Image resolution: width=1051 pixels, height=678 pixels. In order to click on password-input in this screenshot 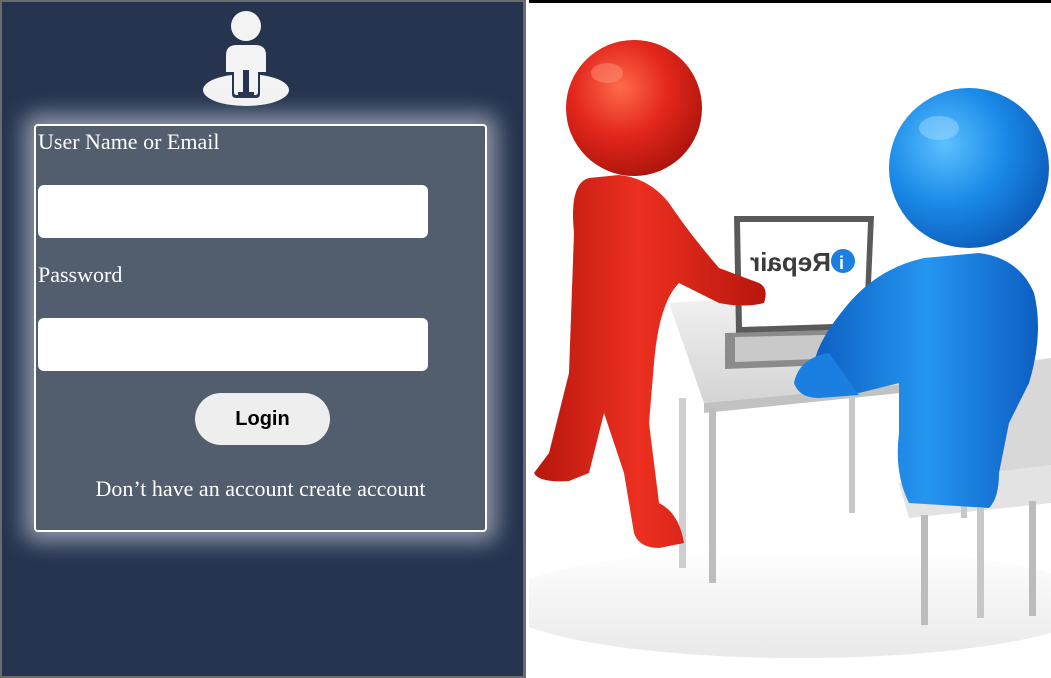, I will do `click(233, 344)`.